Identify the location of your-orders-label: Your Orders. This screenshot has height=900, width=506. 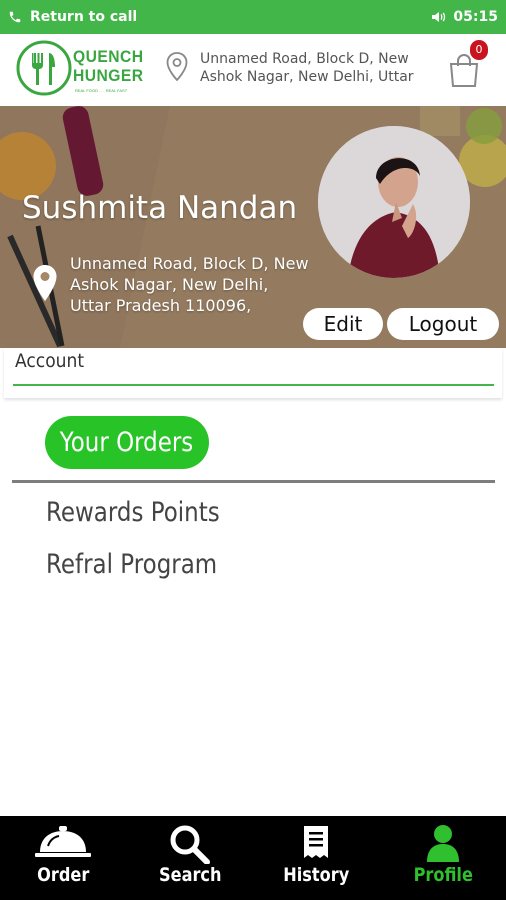
(127, 442).